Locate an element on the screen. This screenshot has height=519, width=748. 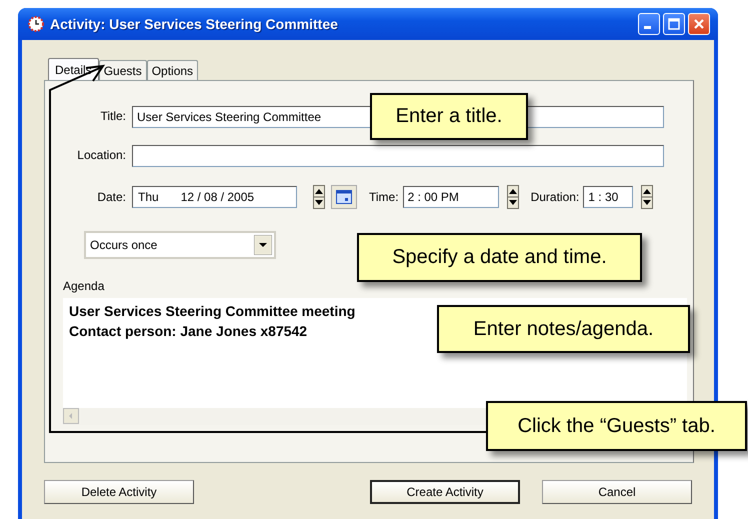
callout-tooltip: Click the “Guests” tab. is located at coordinates (616, 426).